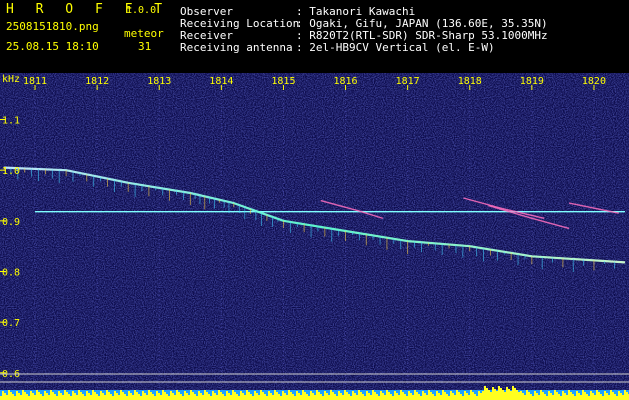 Image resolution: width=629 pixels, height=400 pixels. Describe the element at coordinates (11, 121) in the screenshot. I see `y-tick-label: 1.1` at that location.